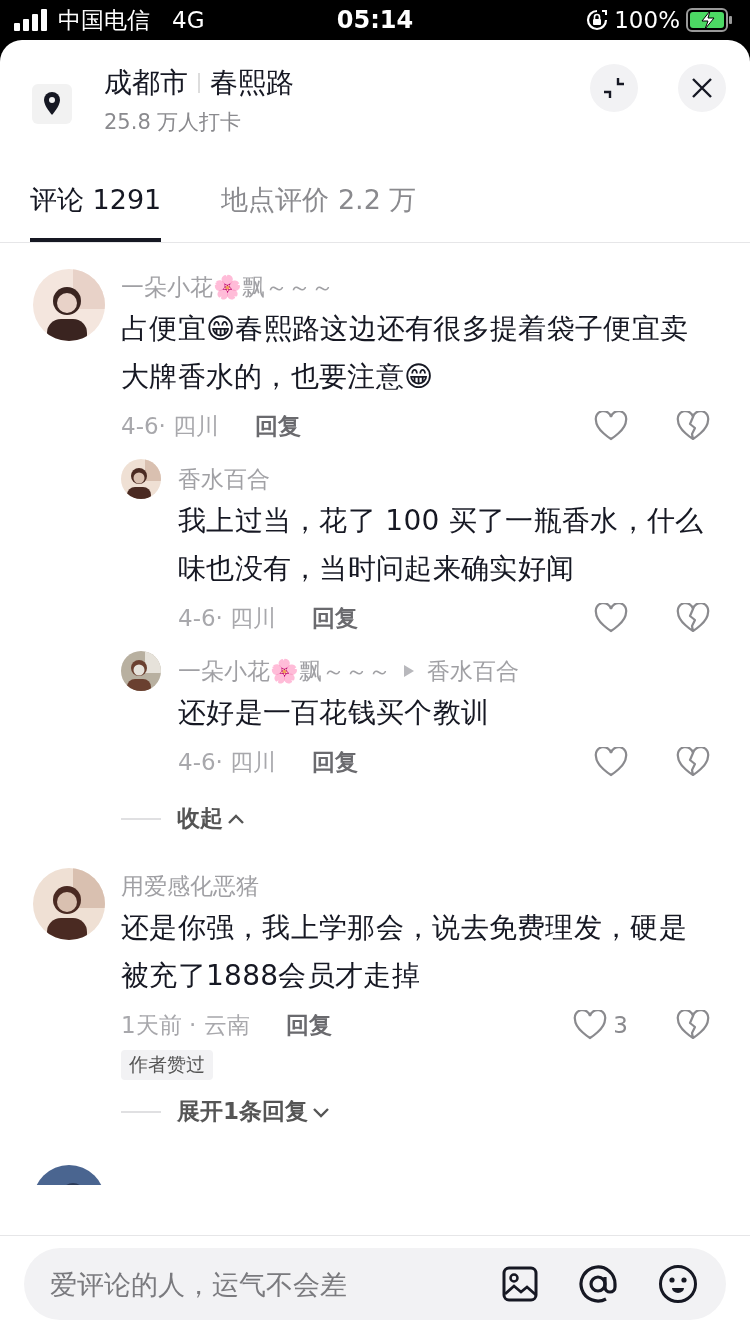 Image resolution: width=750 pixels, height=1334 pixels. What do you see at coordinates (375, 20) in the screenshot?
I see `status-time: 05:14` at bounding box center [375, 20].